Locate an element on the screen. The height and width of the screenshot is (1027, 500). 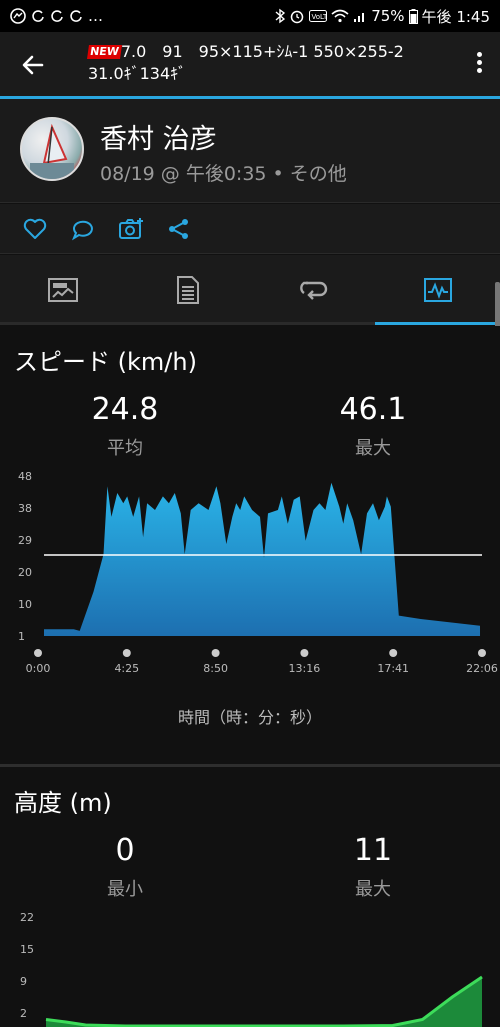
user-name: 香村 治彦 is located at coordinates (158, 136).